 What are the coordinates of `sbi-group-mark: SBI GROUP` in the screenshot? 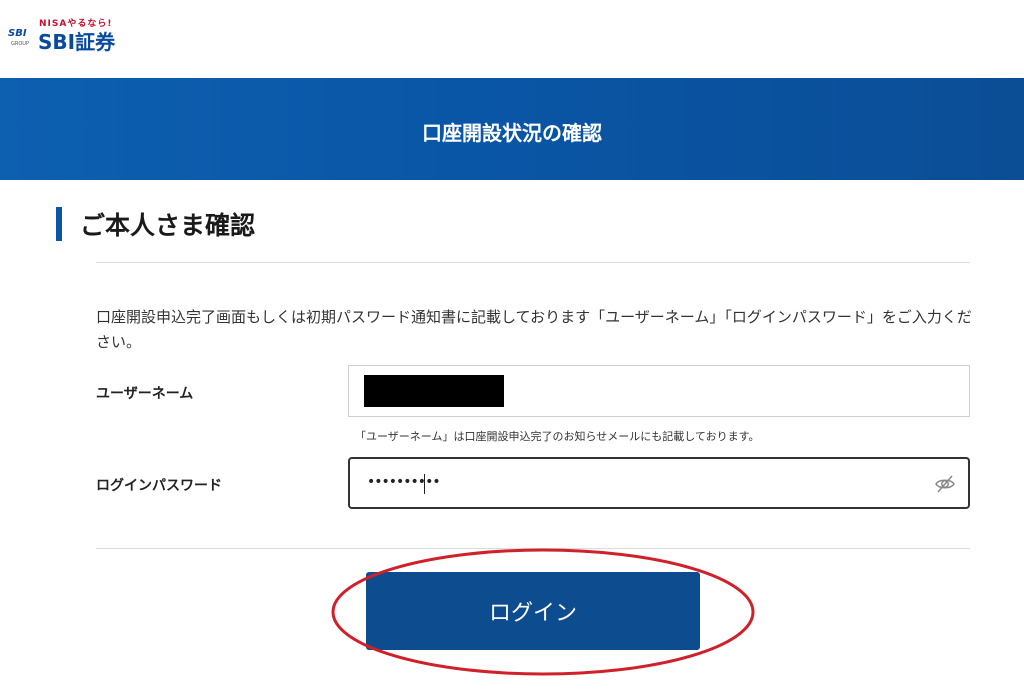 It's located at (23, 38).